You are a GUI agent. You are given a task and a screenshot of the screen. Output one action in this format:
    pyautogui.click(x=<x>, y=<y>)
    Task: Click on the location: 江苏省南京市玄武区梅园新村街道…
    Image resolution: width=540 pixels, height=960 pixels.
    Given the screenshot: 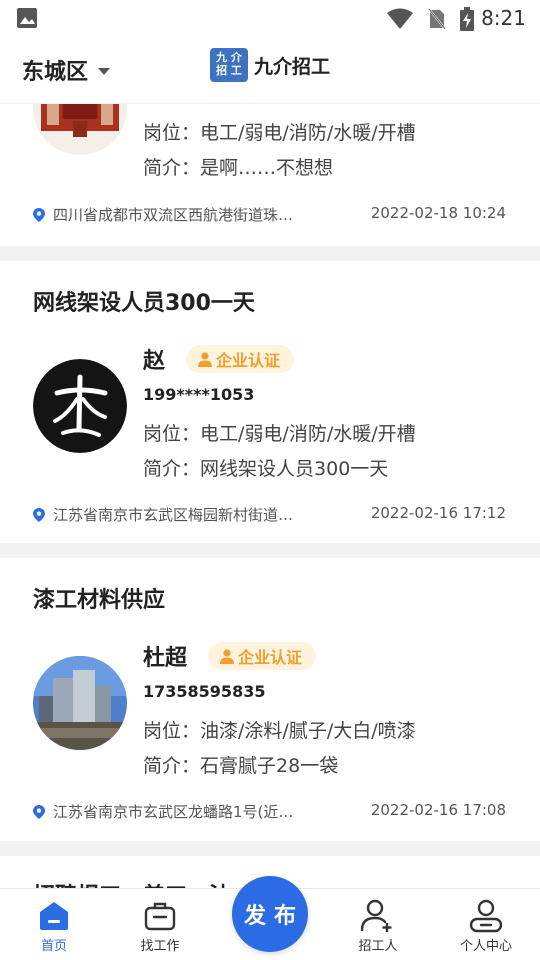 What is the action you would take?
    pyautogui.click(x=183, y=514)
    